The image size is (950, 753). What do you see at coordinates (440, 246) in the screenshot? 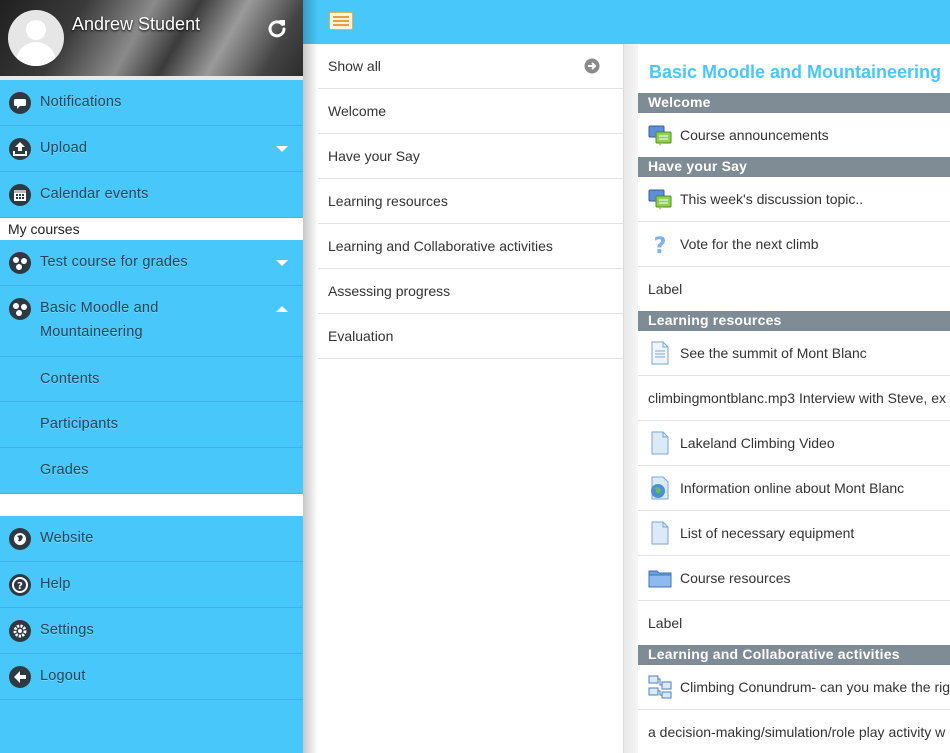
I see `section-label: Learning and Collaborative activities` at bounding box center [440, 246].